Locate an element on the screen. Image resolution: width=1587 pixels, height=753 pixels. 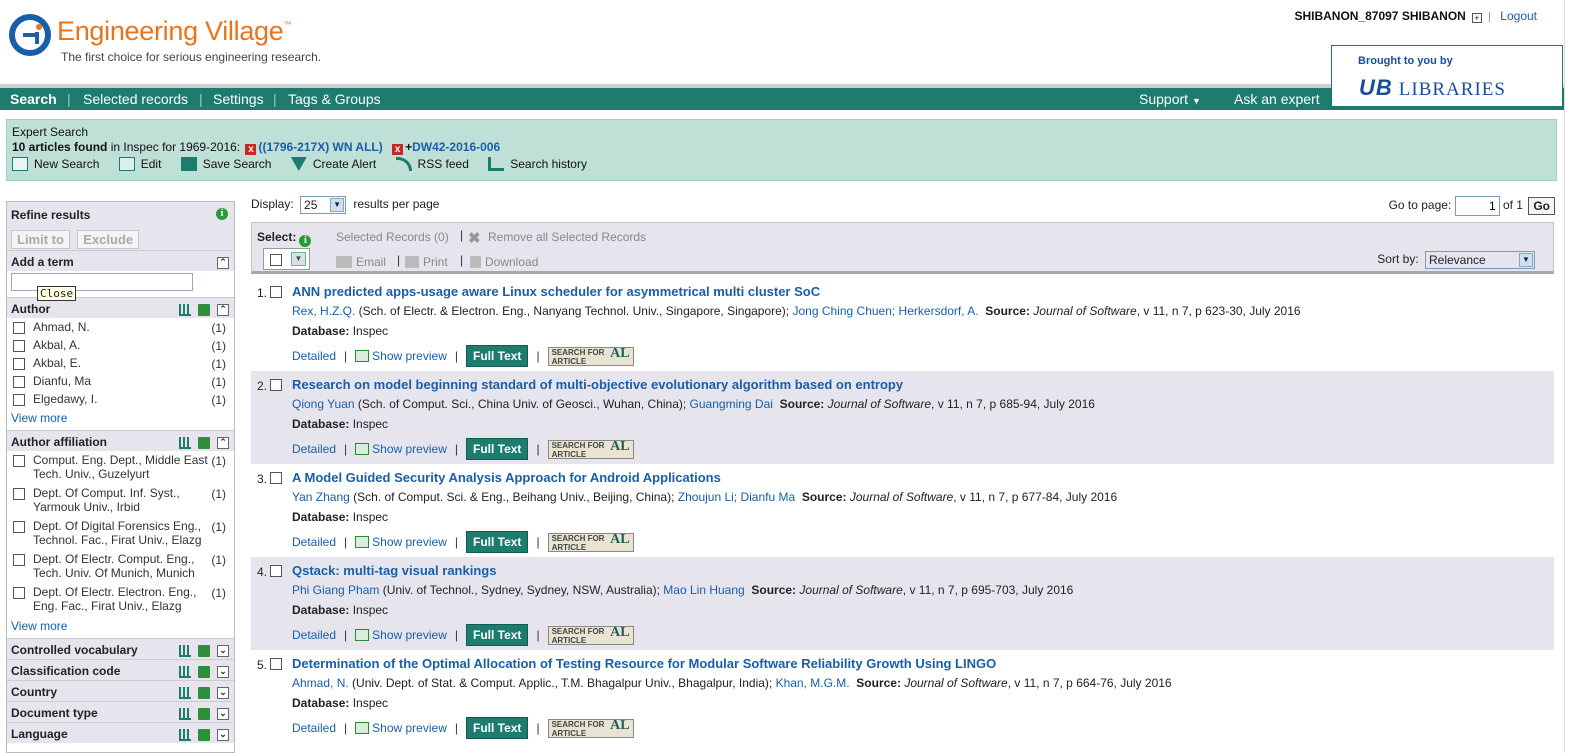
expand-icon: + is located at coordinates (1476, 18).